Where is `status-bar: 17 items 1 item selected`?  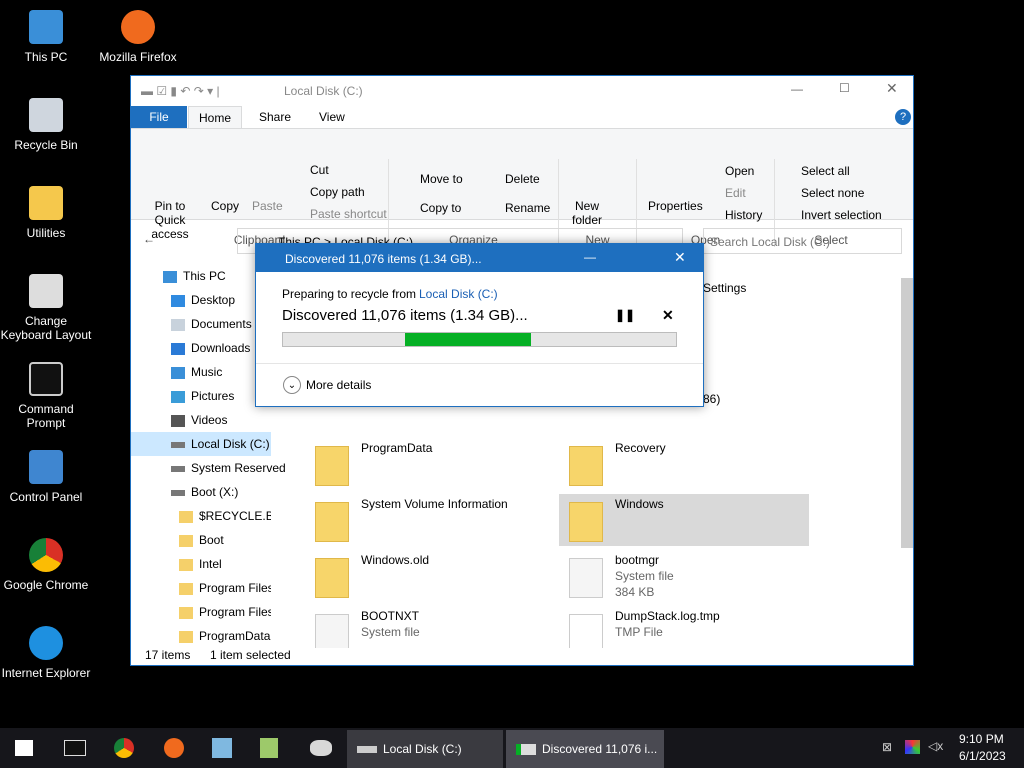 status-bar: 17 items 1 item selected is located at coordinates (522, 656).